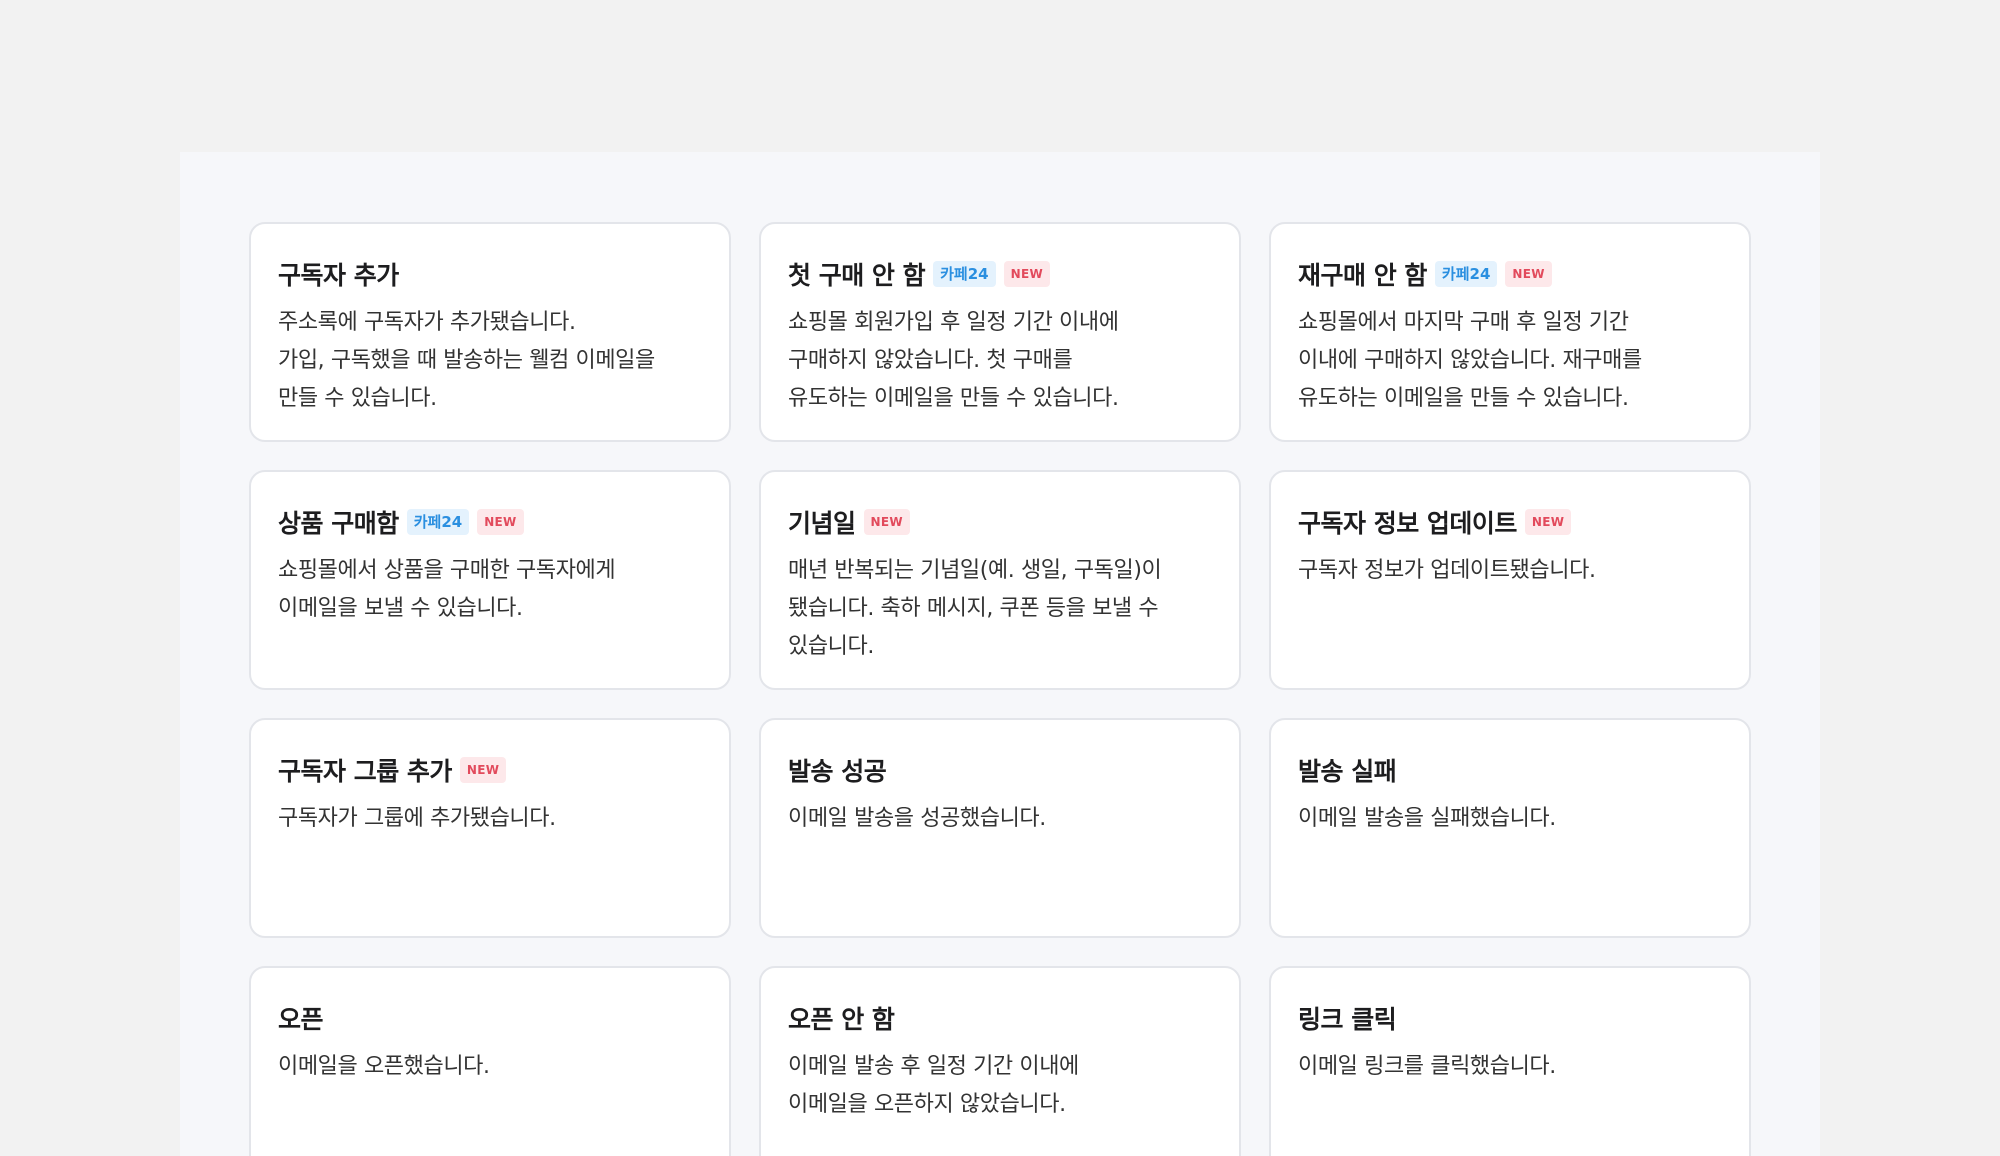  What do you see at coordinates (1000, 522) in the screenshot?
I see `card-header: 기념일 NEW` at bounding box center [1000, 522].